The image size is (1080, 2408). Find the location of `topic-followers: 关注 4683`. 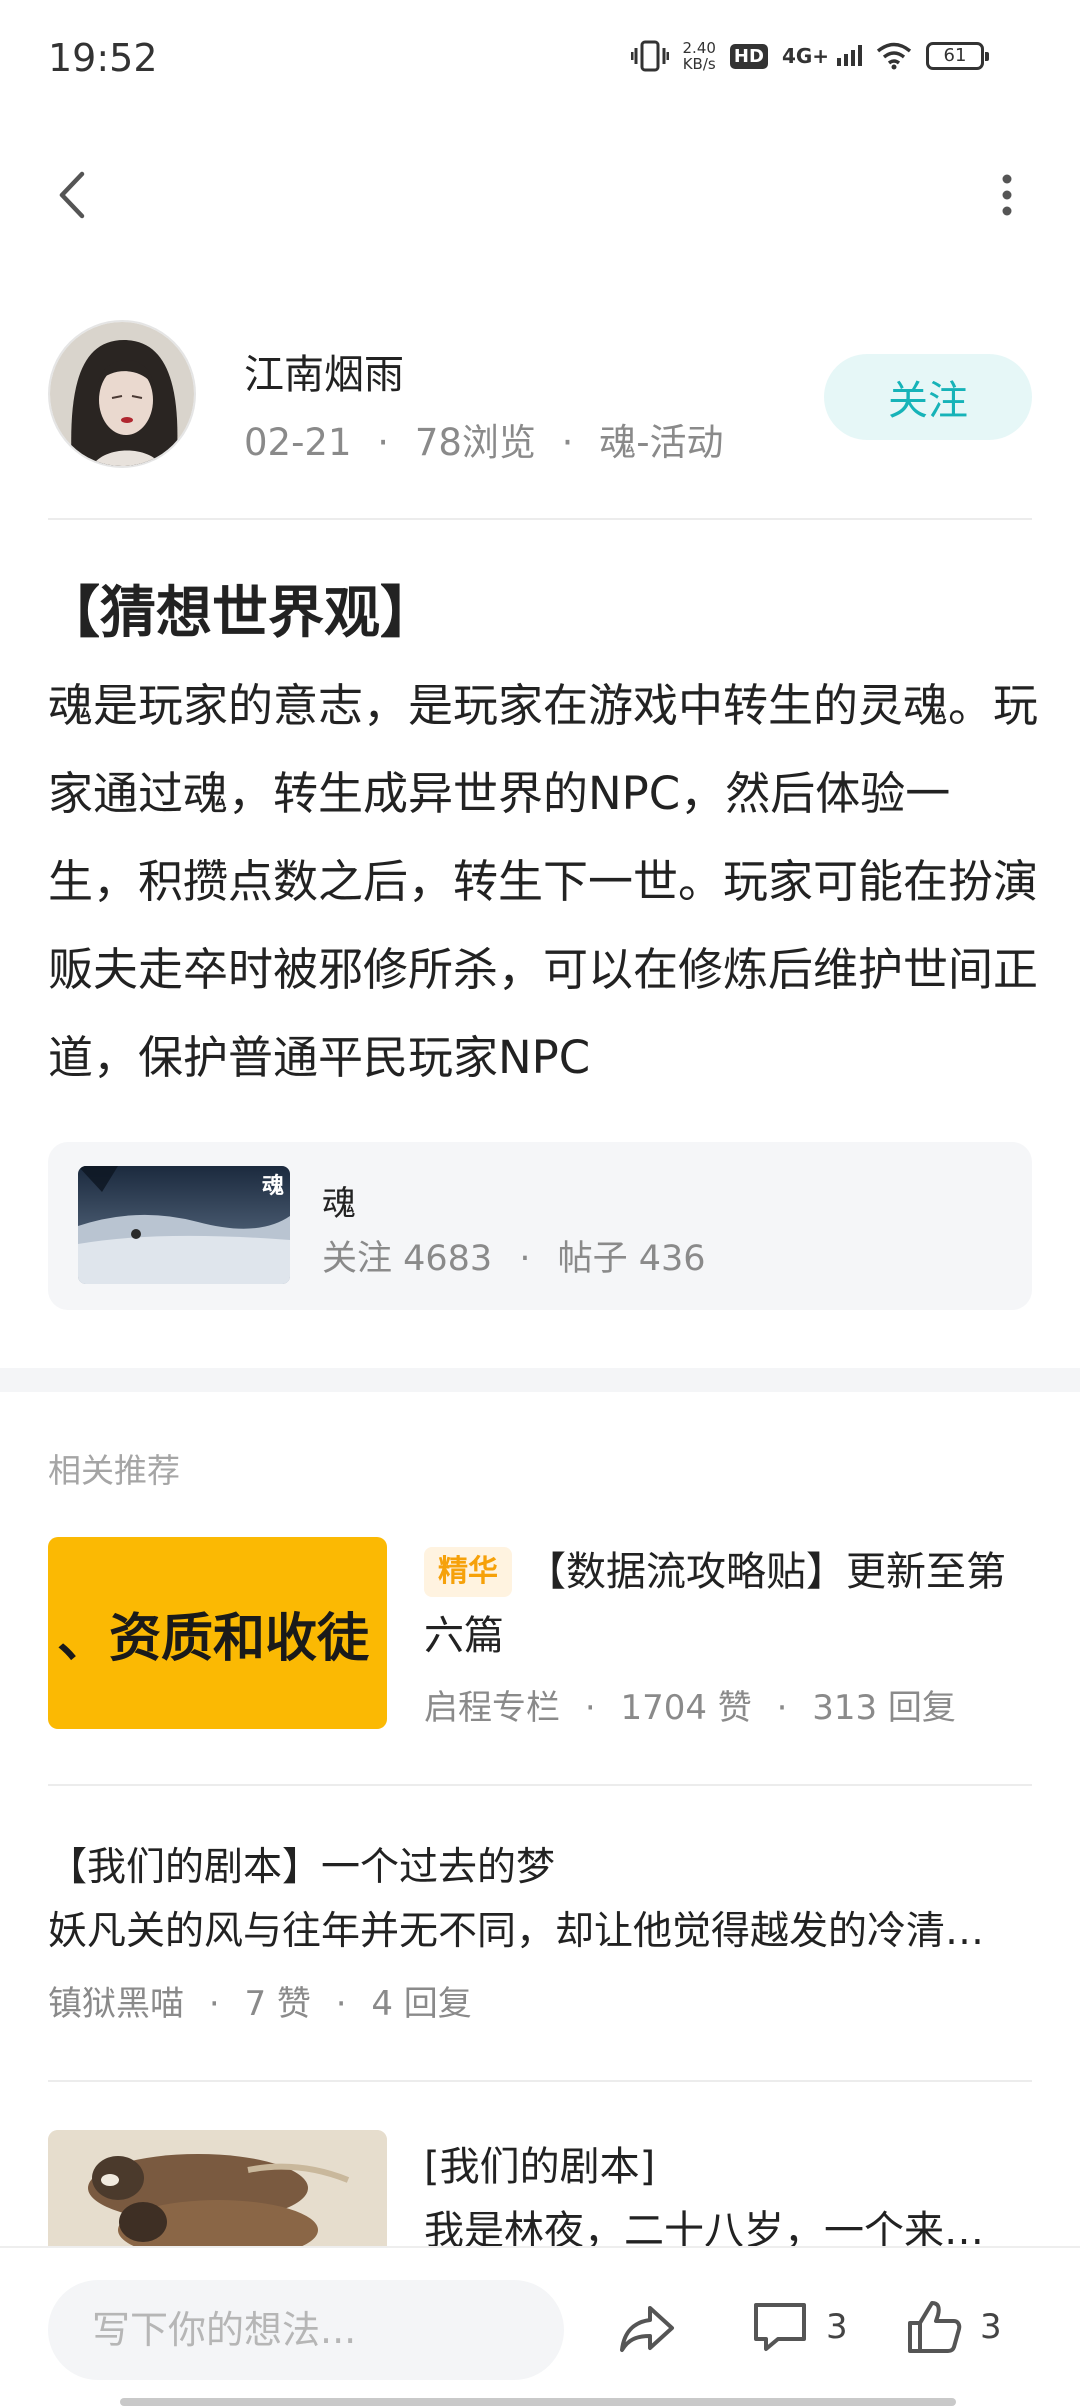

topic-followers: 关注 4683 is located at coordinates (407, 1259).